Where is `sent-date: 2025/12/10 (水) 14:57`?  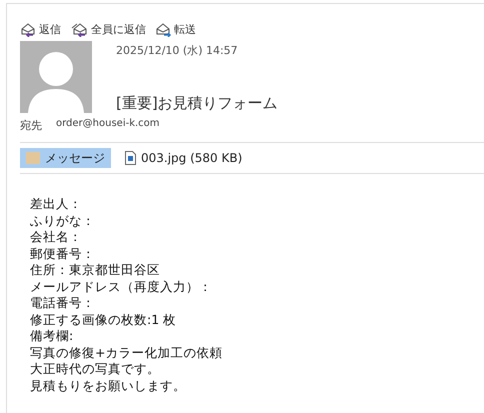
sent-date: 2025/12/10 (水) 14:57 is located at coordinates (177, 50).